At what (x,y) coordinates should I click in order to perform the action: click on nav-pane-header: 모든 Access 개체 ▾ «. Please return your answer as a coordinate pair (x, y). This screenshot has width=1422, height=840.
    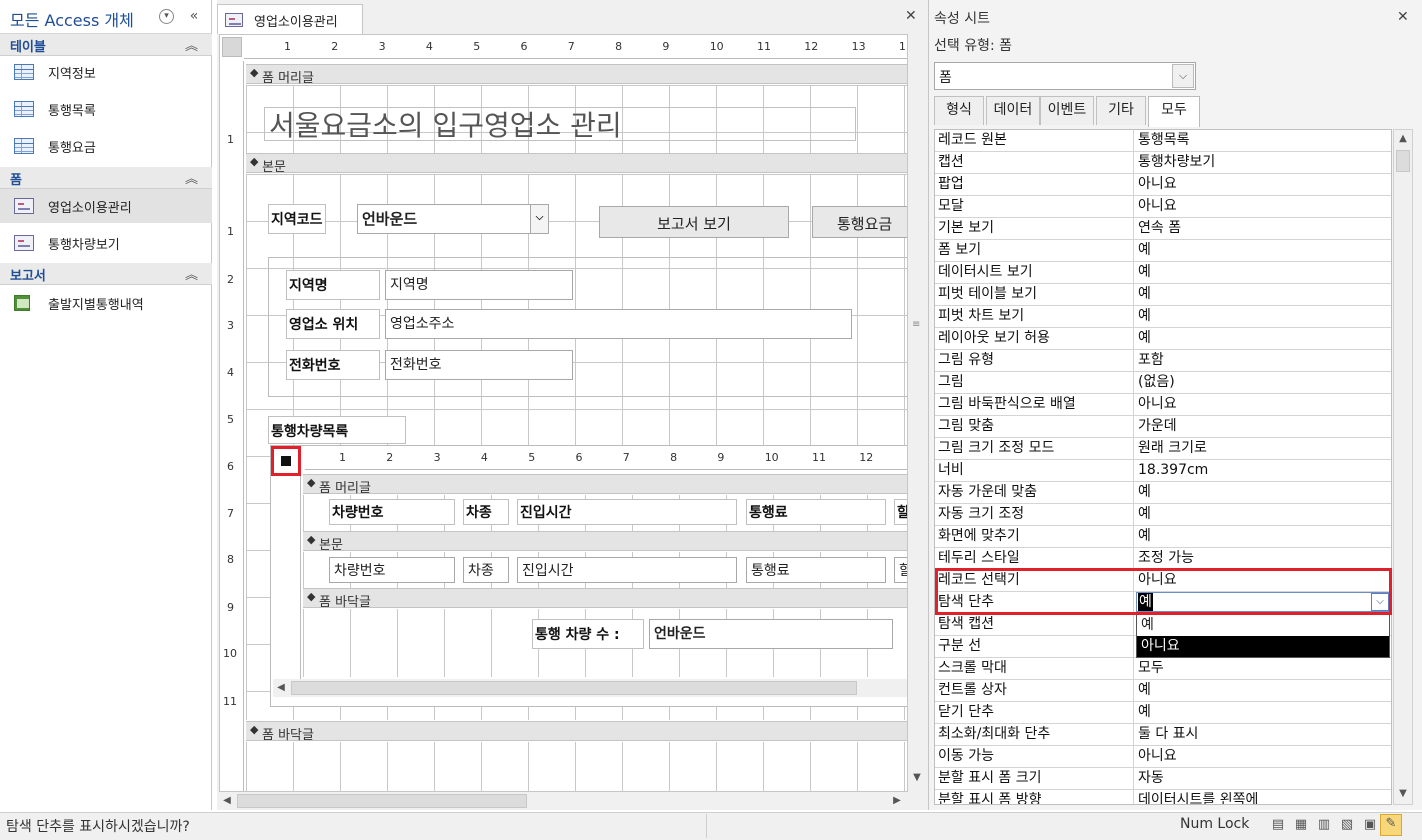
    Looking at the image, I should click on (106, 17).